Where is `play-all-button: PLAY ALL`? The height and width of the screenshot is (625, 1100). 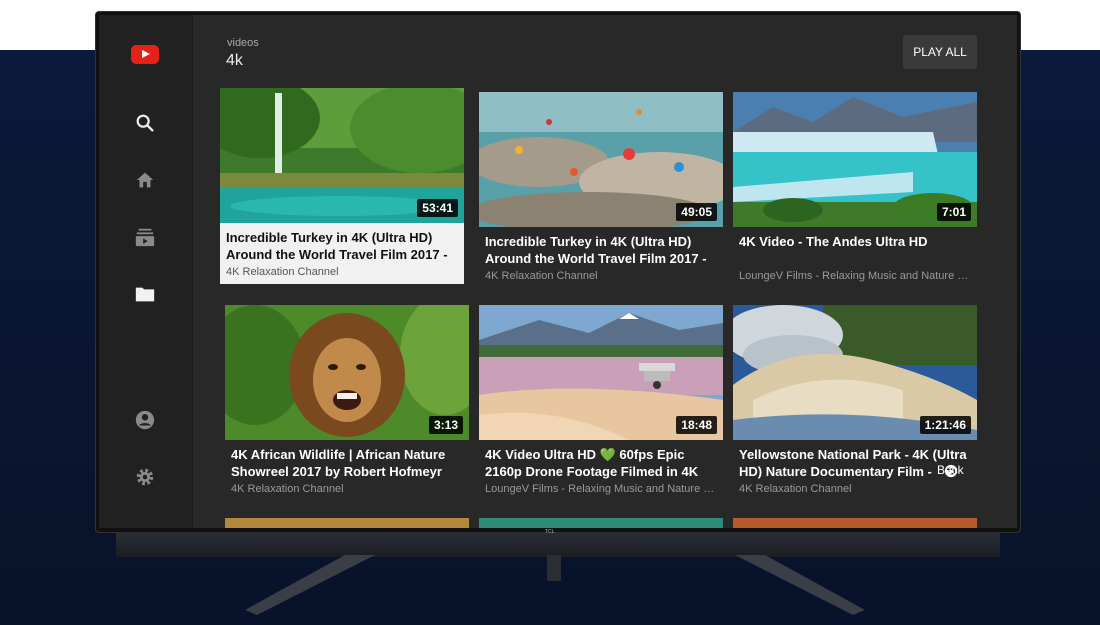 play-all-button: PLAY ALL is located at coordinates (940, 52).